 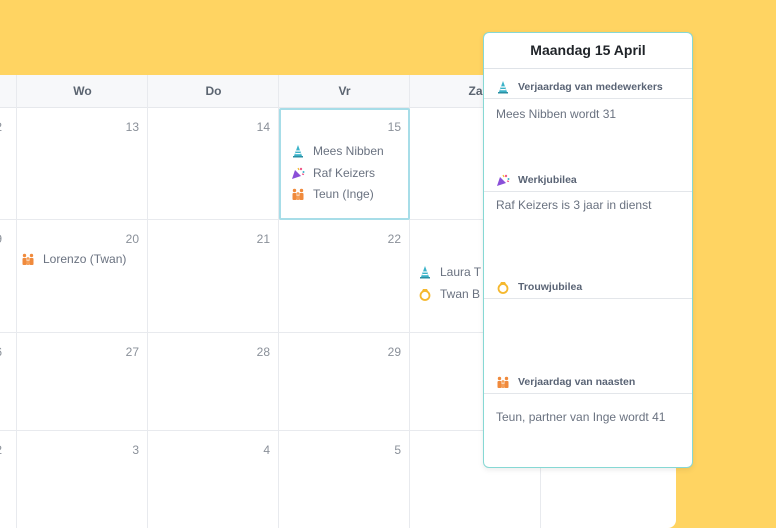 What do you see at coordinates (394, 239) in the screenshot?
I see `day-number: 22` at bounding box center [394, 239].